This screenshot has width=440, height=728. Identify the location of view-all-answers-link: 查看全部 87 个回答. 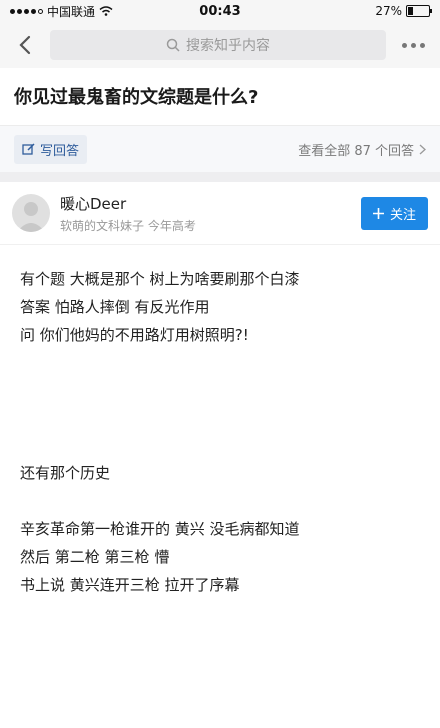
(362, 149).